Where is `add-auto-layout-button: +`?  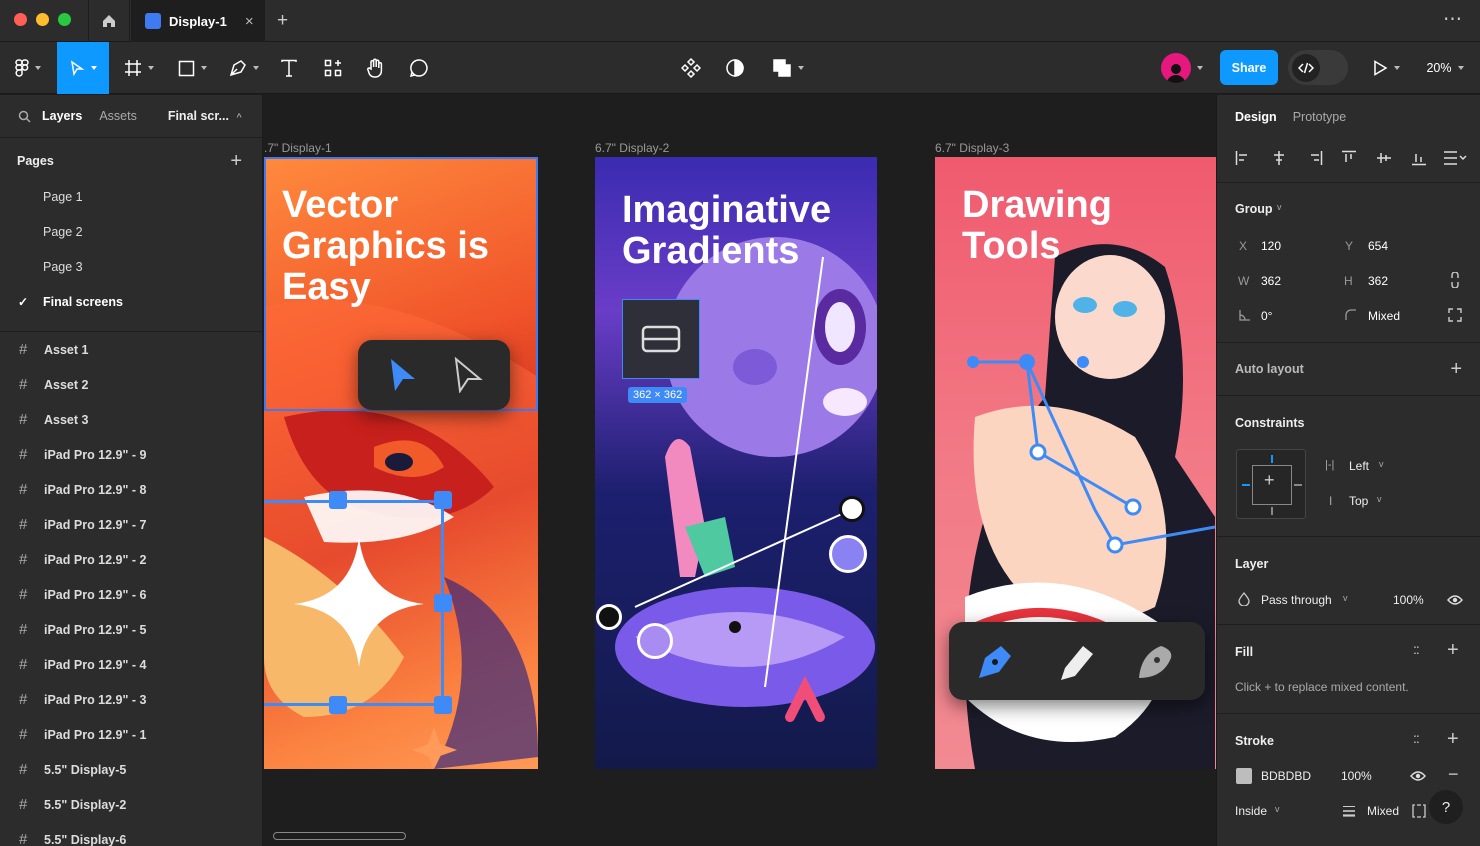 add-auto-layout-button: + is located at coordinates (1456, 369).